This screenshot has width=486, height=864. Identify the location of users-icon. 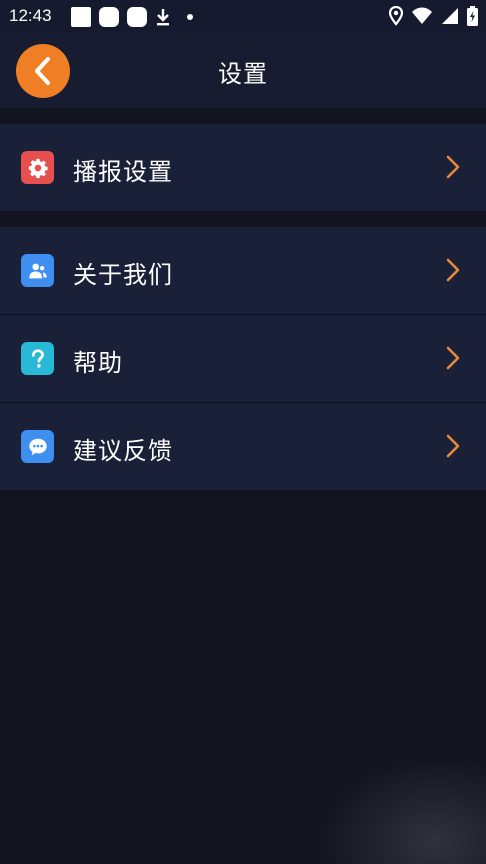
(37, 270).